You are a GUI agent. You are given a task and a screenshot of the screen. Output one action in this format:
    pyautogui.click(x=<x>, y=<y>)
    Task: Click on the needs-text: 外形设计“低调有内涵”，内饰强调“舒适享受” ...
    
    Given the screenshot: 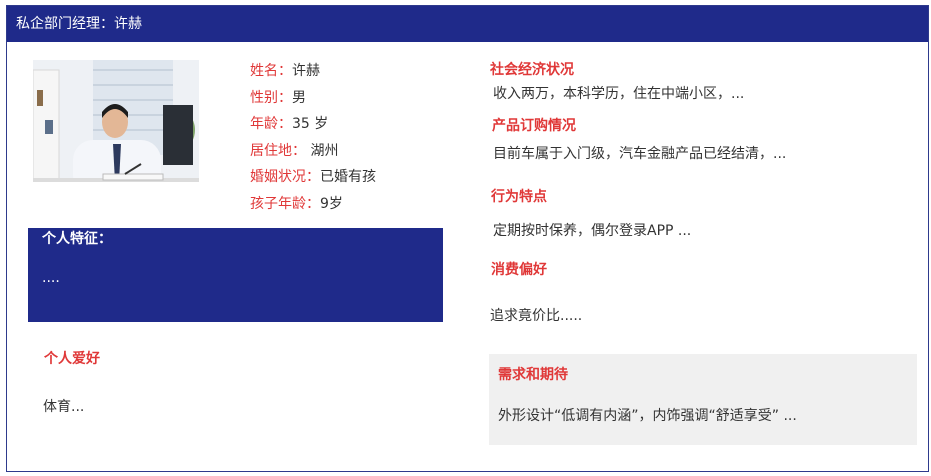 What is the action you would take?
    pyautogui.click(x=647, y=416)
    